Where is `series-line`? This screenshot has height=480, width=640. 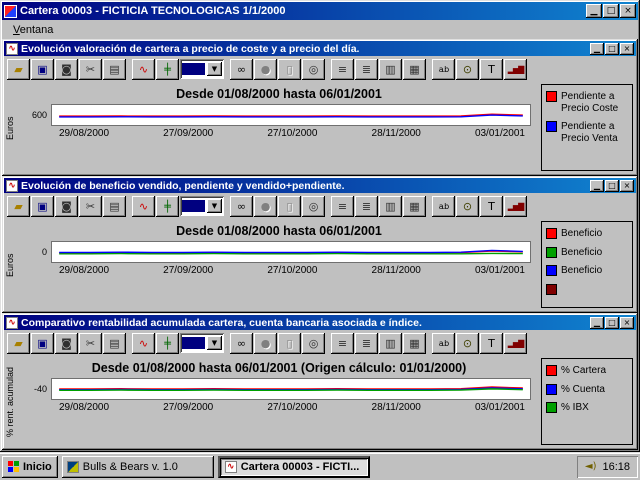
series-line is located at coordinates (291, 115).